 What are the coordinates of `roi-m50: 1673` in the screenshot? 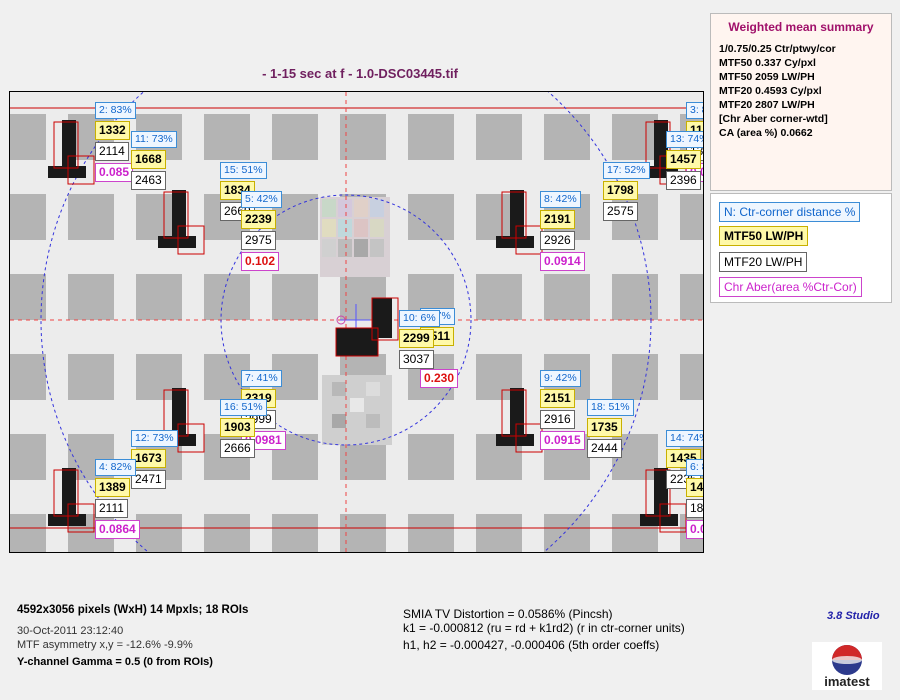 It's located at (148, 458).